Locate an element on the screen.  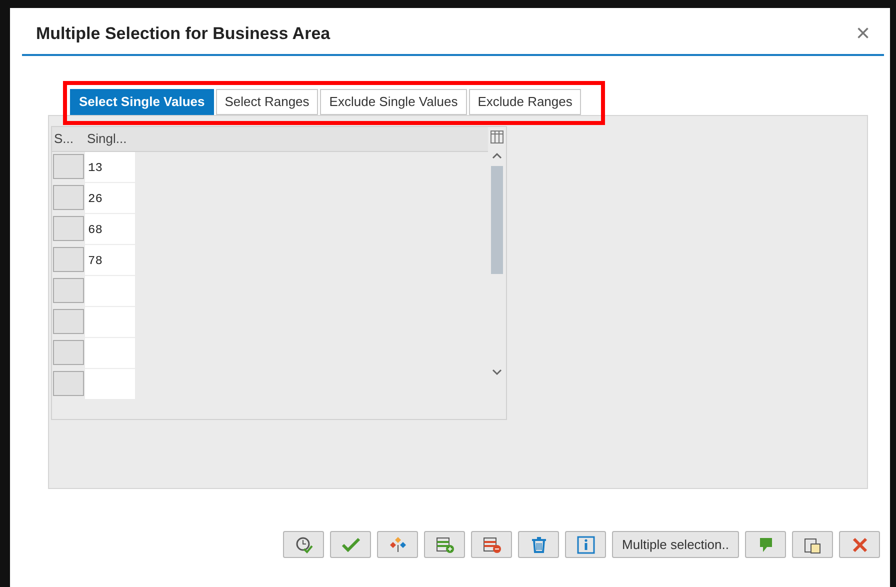
scroll-up-icon is located at coordinates (497, 156).